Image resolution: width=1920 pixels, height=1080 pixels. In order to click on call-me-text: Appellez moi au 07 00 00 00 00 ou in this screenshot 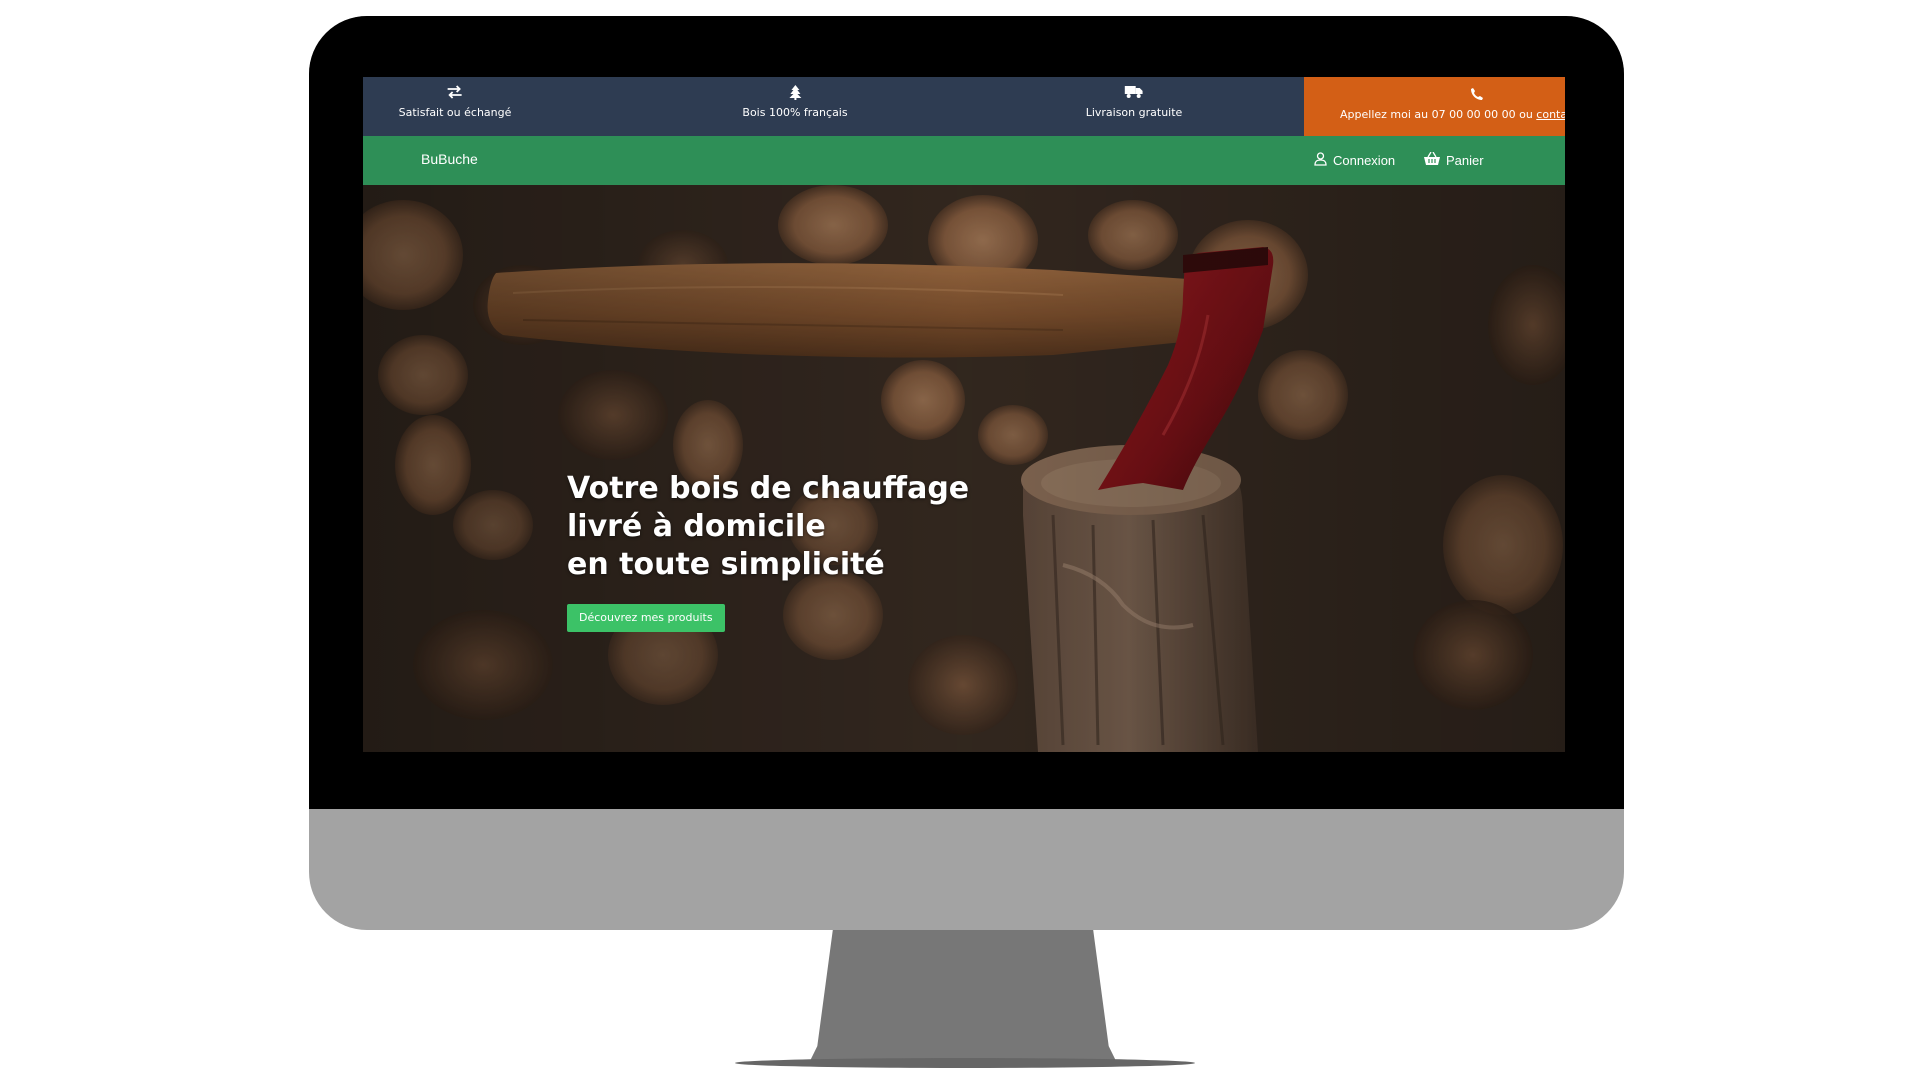, I will do `click(1436, 114)`.